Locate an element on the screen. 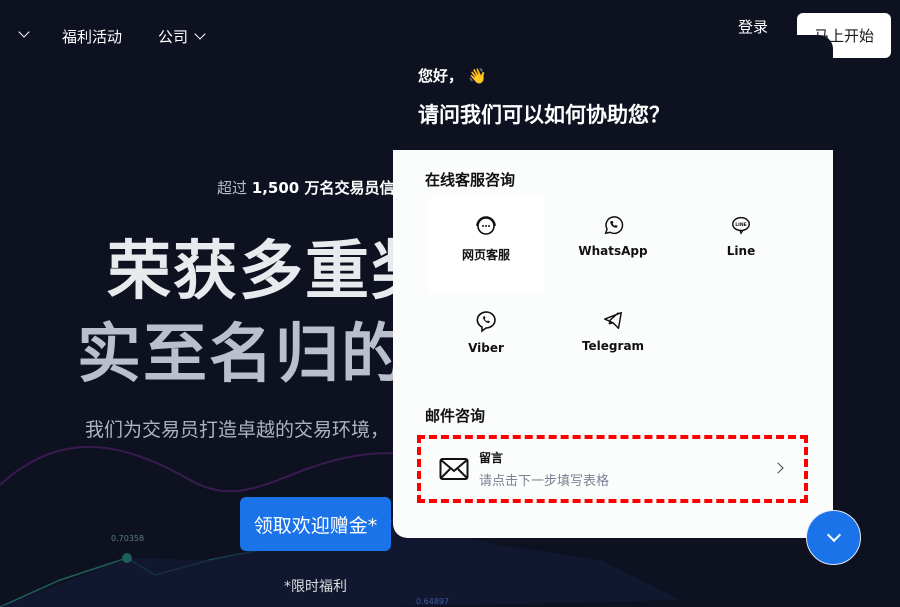 The width and height of the screenshot is (900, 607). headset-chat-icon is located at coordinates (486, 225).